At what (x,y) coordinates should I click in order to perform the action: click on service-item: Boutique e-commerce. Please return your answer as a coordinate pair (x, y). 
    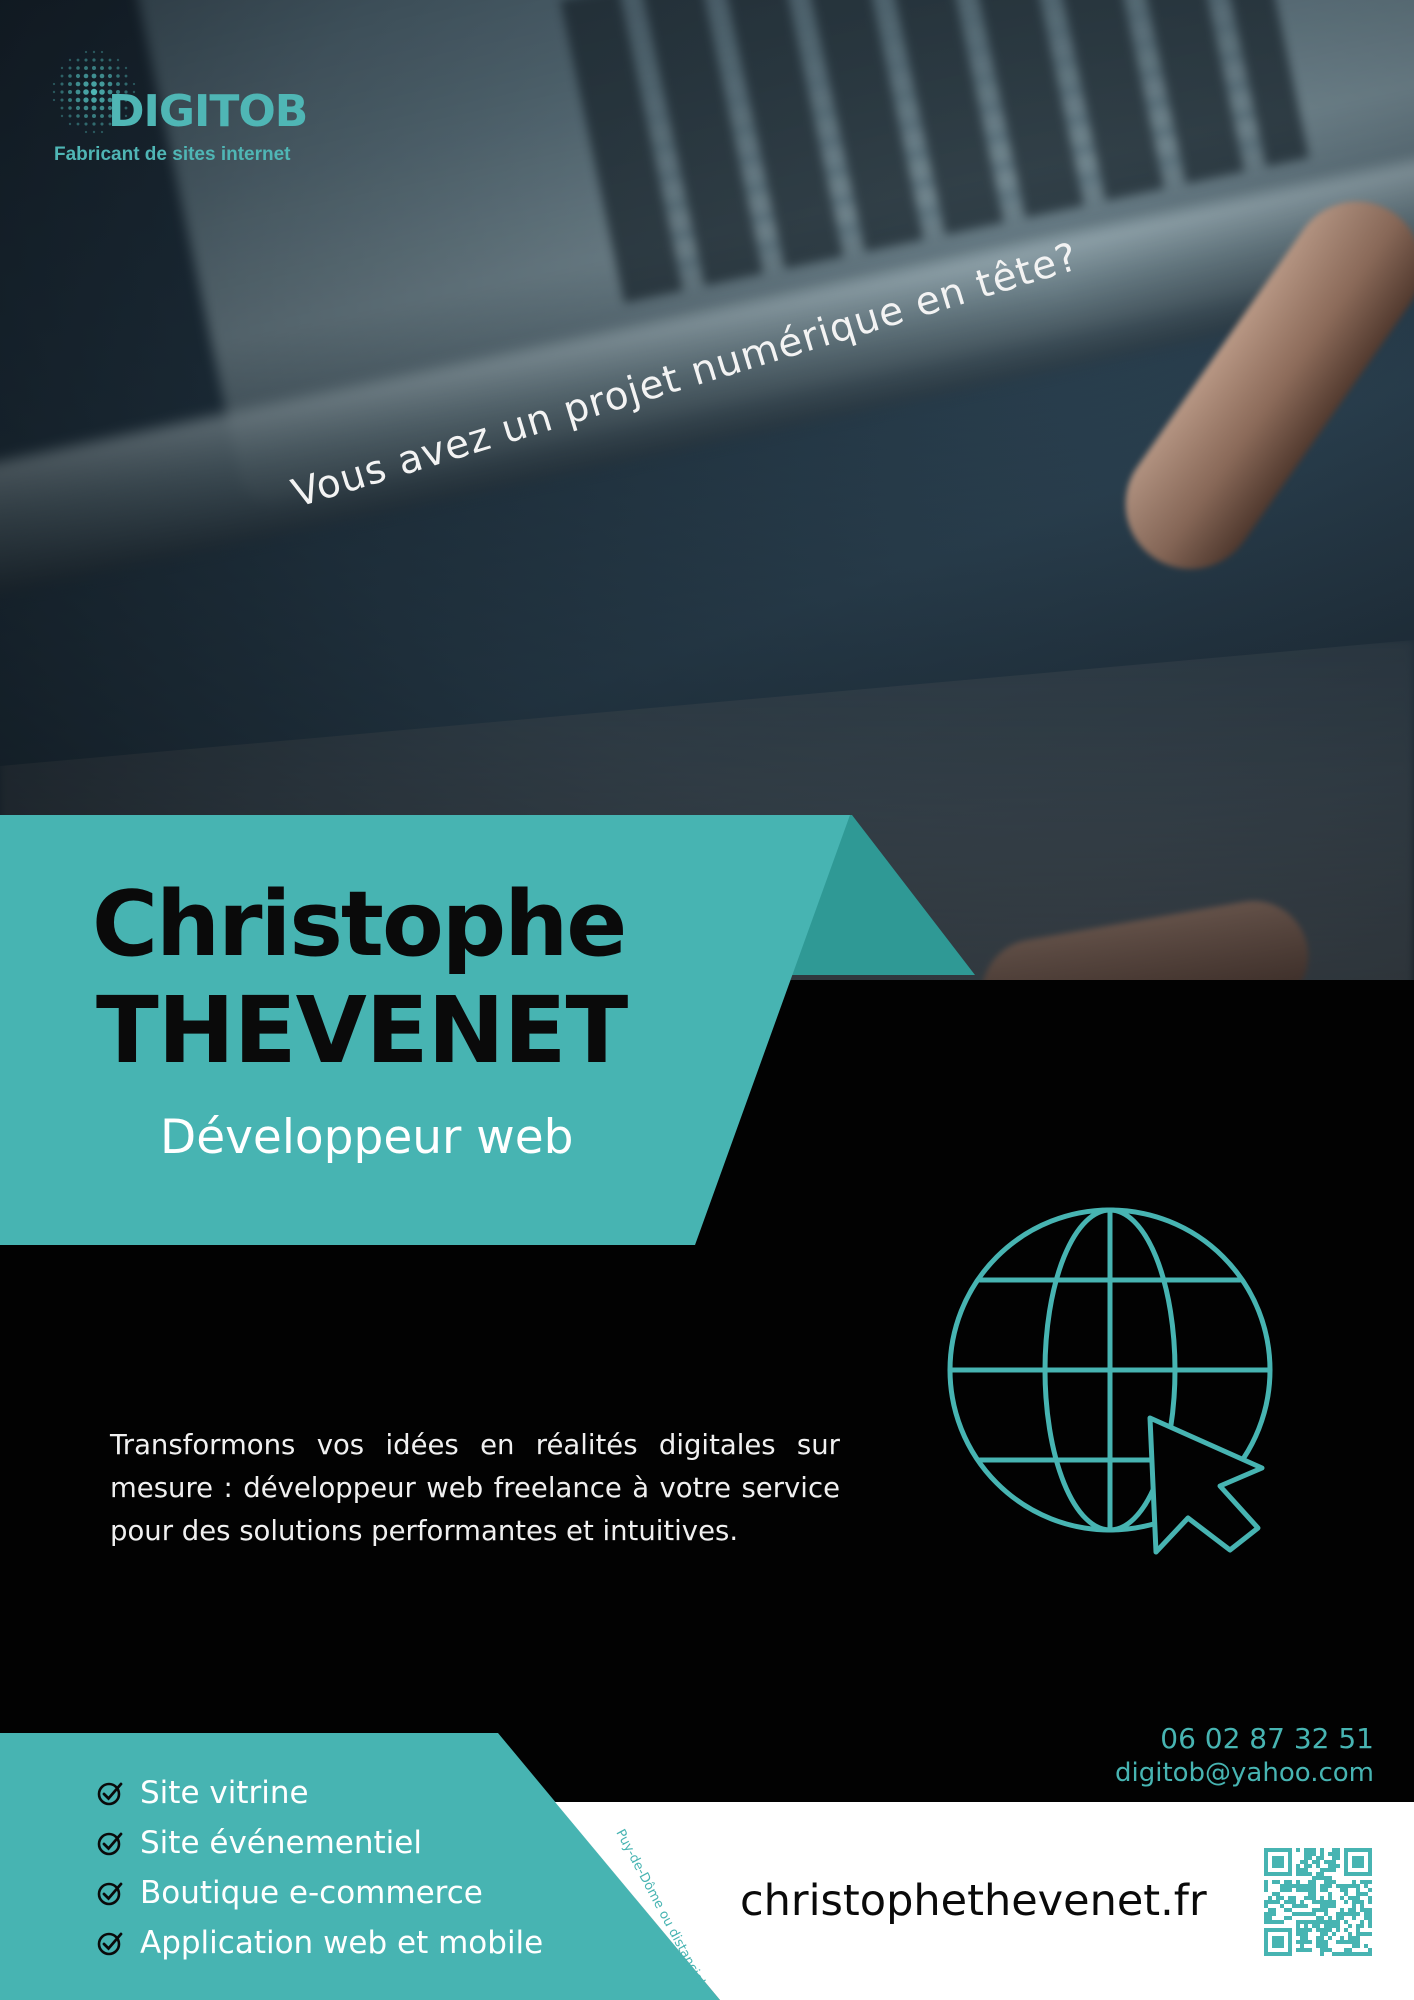
    Looking at the image, I should click on (319, 1893).